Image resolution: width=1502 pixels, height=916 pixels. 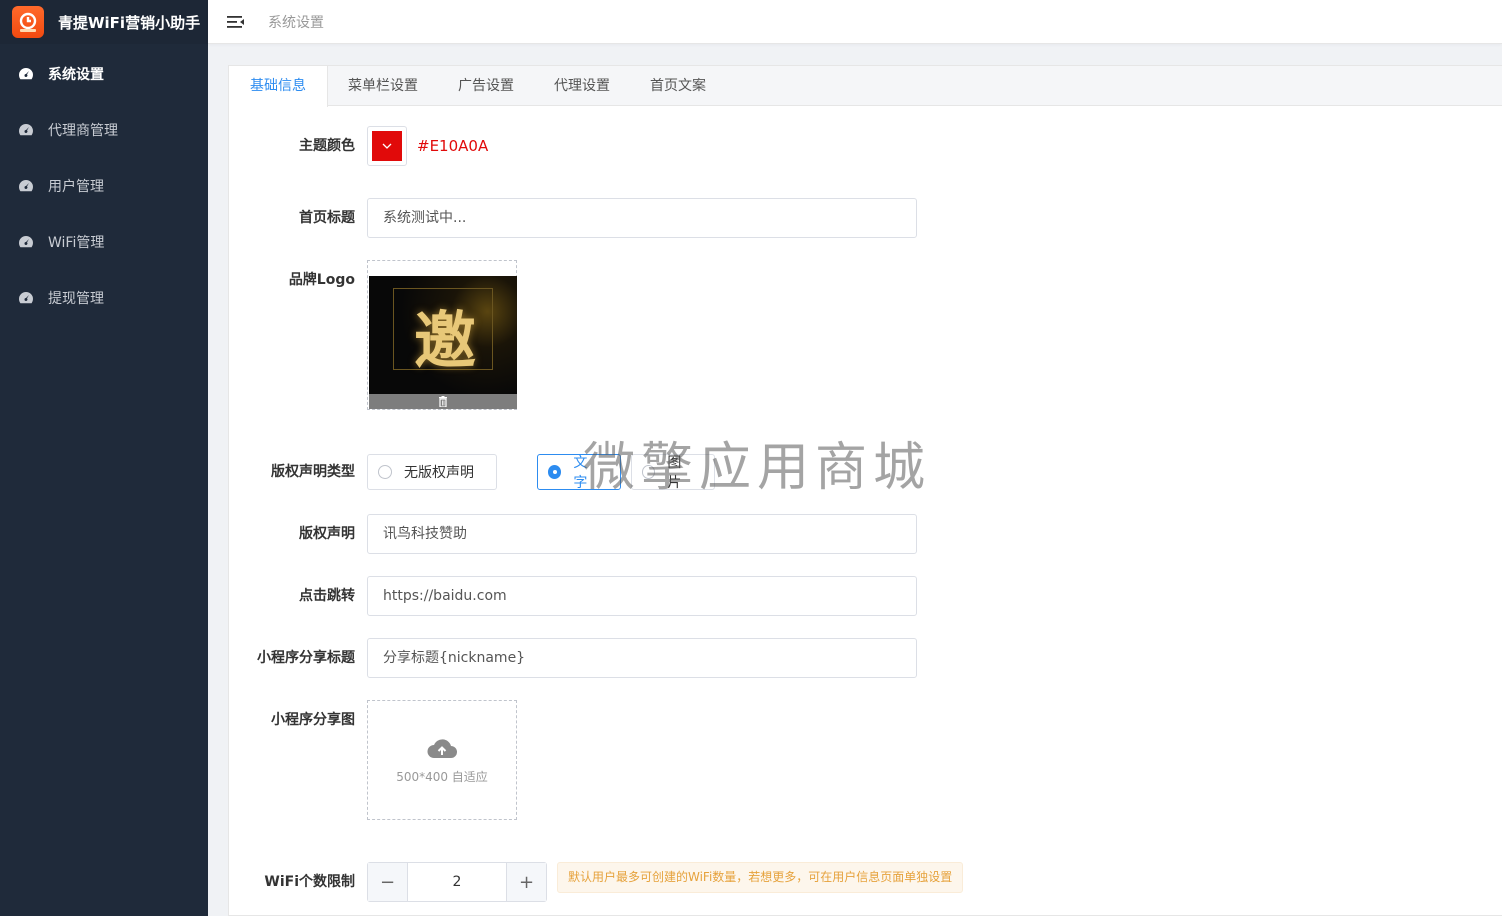 What do you see at coordinates (104, 458) in the screenshot?
I see `sidebar: 青提WiFi营销小助手 系统设置 代理商管理 用户管理 WiFi管理 提现管理` at bounding box center [104, 458].